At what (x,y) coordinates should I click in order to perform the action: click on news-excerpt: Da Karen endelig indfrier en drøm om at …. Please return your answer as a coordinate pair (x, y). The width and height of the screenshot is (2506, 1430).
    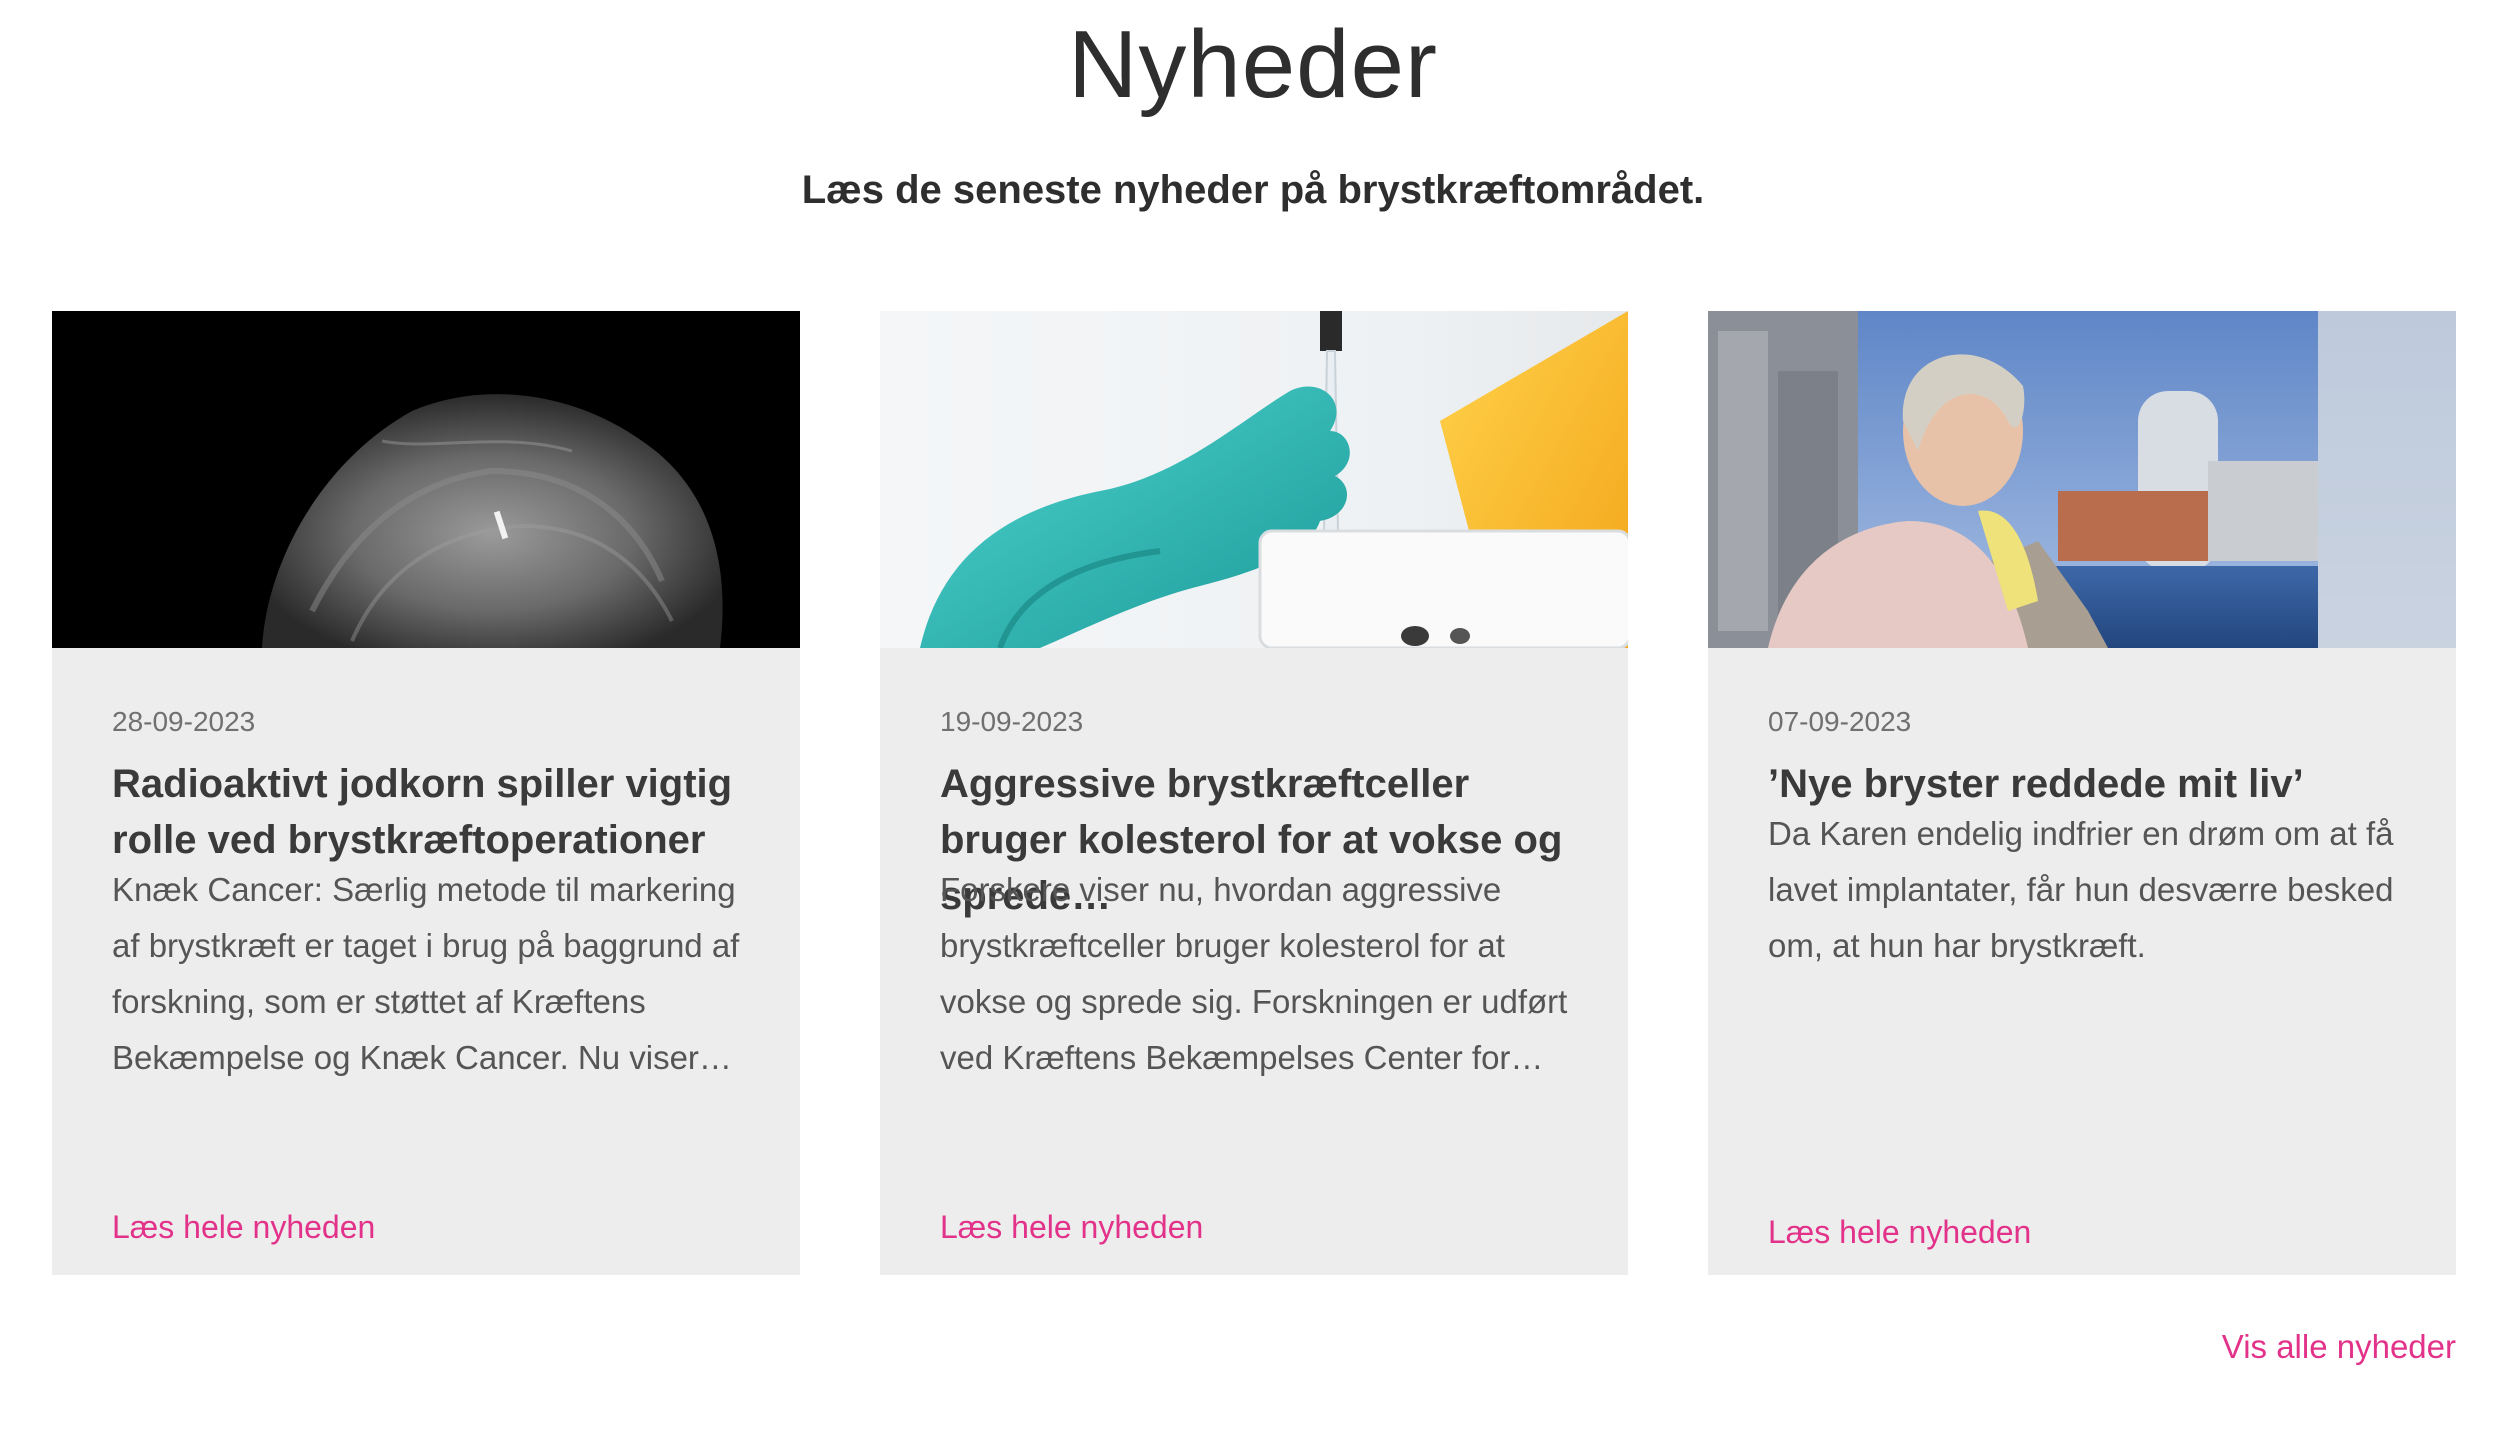
    Looking at the image, I should click on (2081, 889).